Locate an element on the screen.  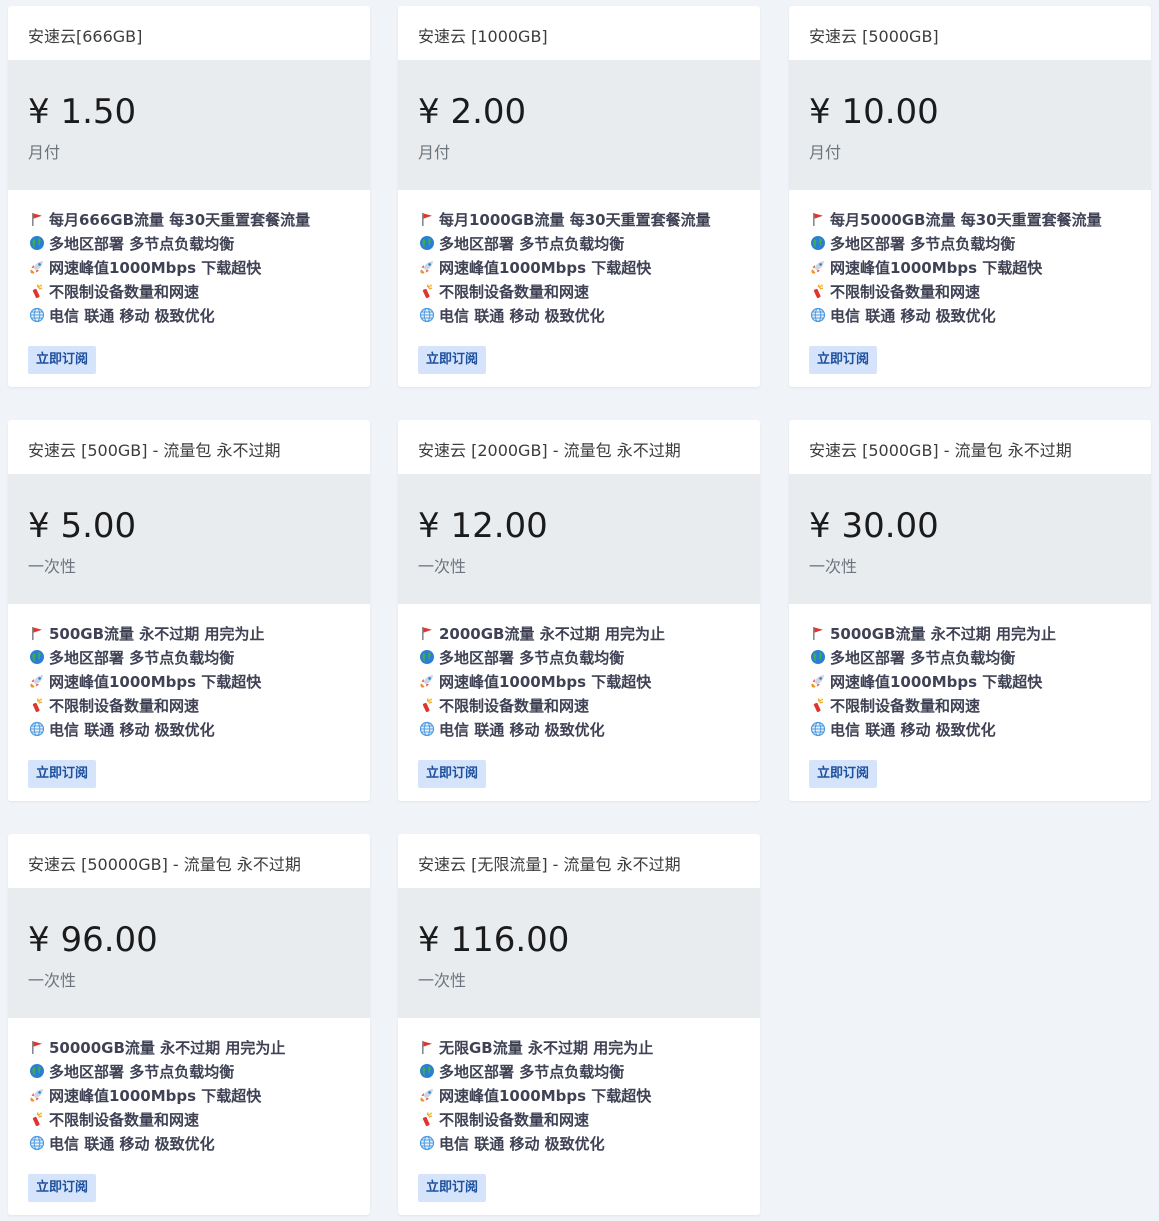
feature-text: 2000GB流量 永不过期 用完为止 is located at coordinates (552, 633).